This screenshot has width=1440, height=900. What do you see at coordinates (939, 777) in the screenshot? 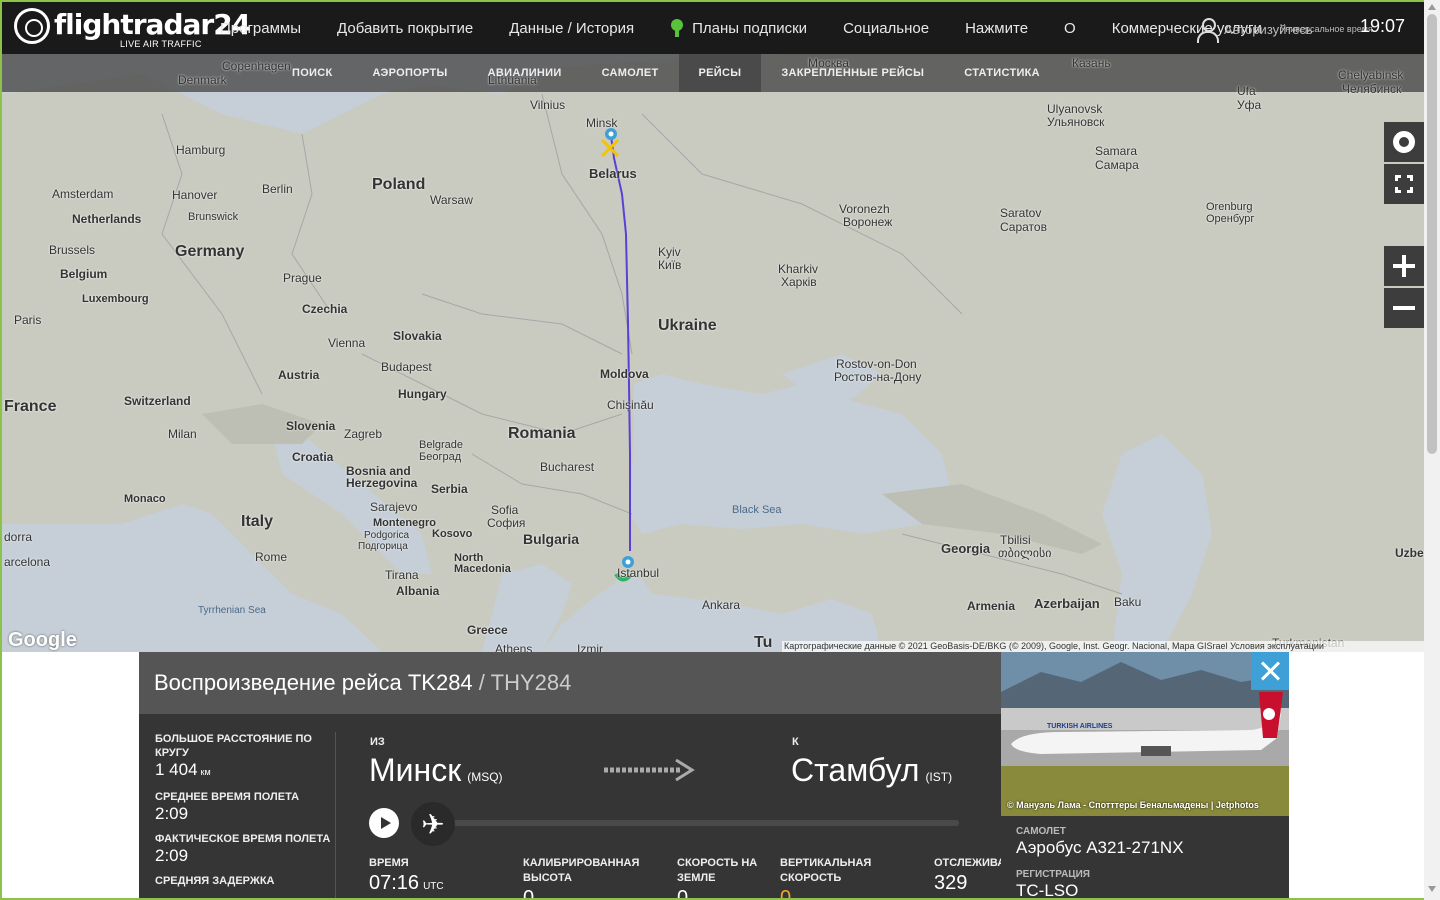
I see `to-code: (IST)` at bounding box center [939, 777].